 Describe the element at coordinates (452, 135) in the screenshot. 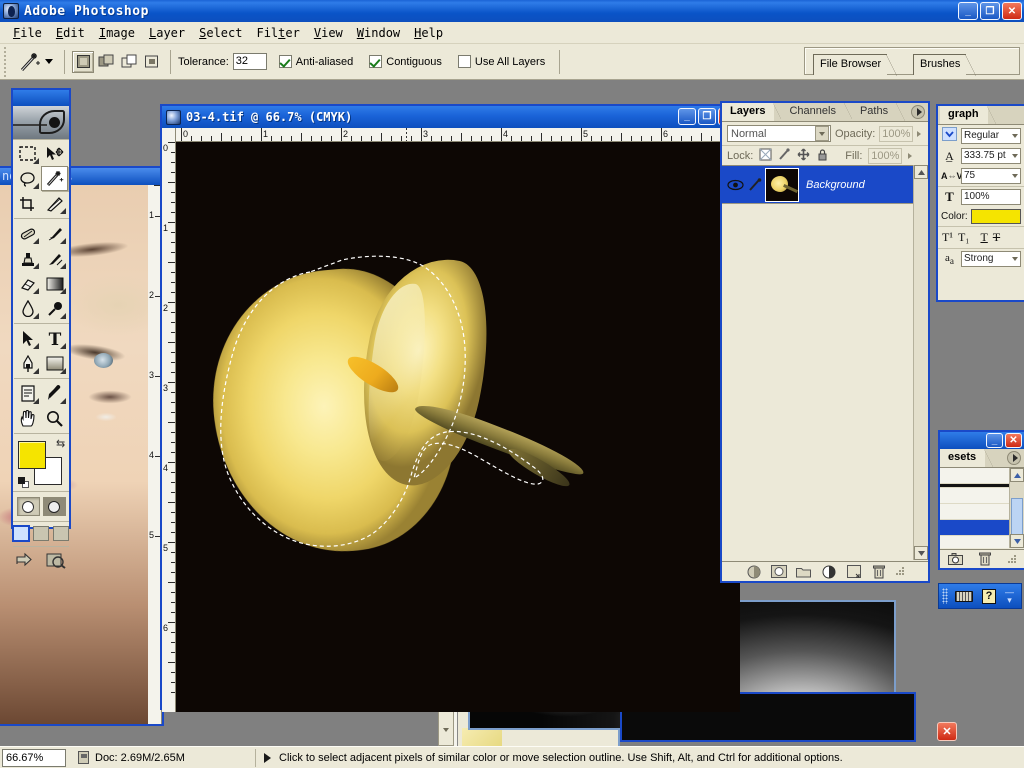

I see `horizontal-ruler: 0 1 2 3 4 5 6` at that location.